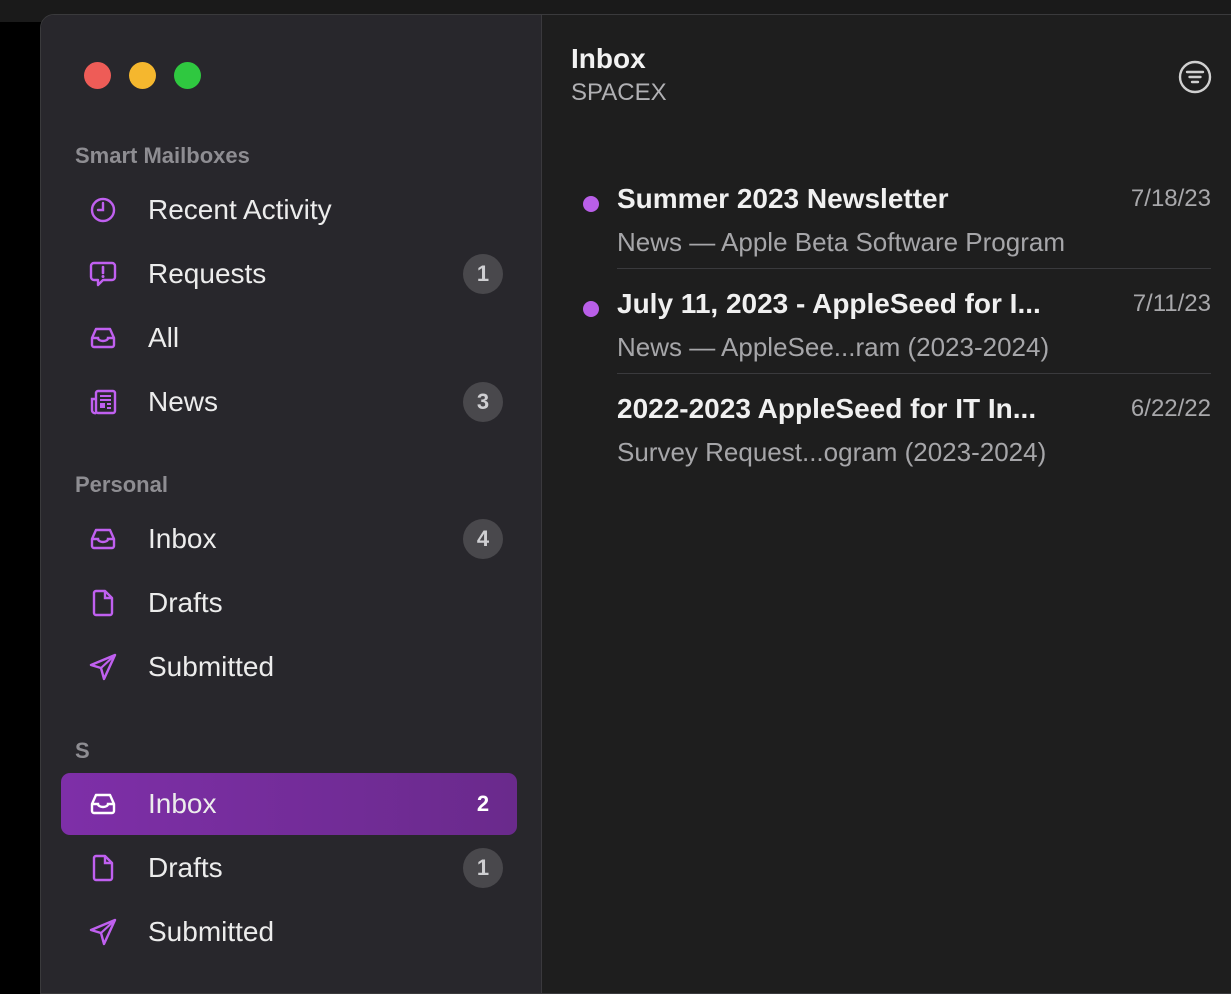 The height and width of the screenshot is (994, 1231). What do you see at coordinates (187, 75) in the screenshot?
I see `zoom-button` at bounding box center [187, 75].